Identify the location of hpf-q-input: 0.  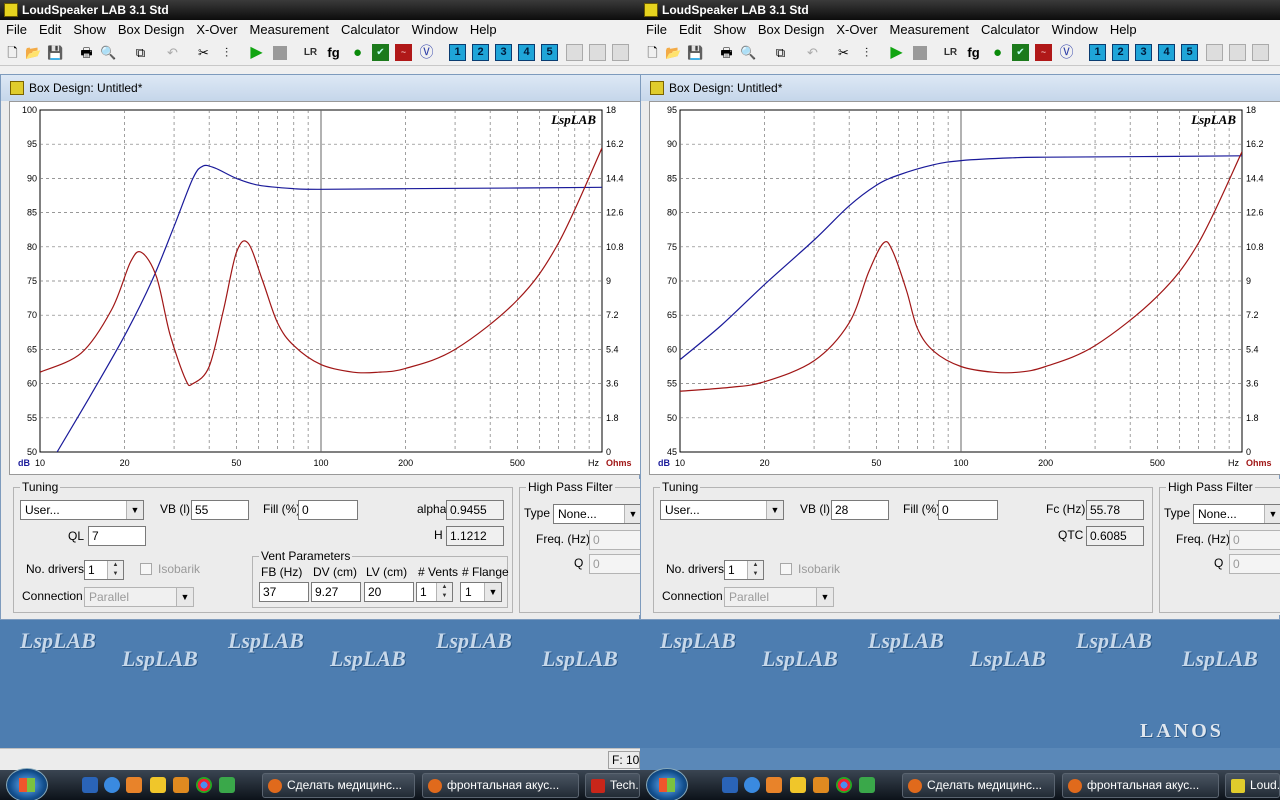
(1254, 564).